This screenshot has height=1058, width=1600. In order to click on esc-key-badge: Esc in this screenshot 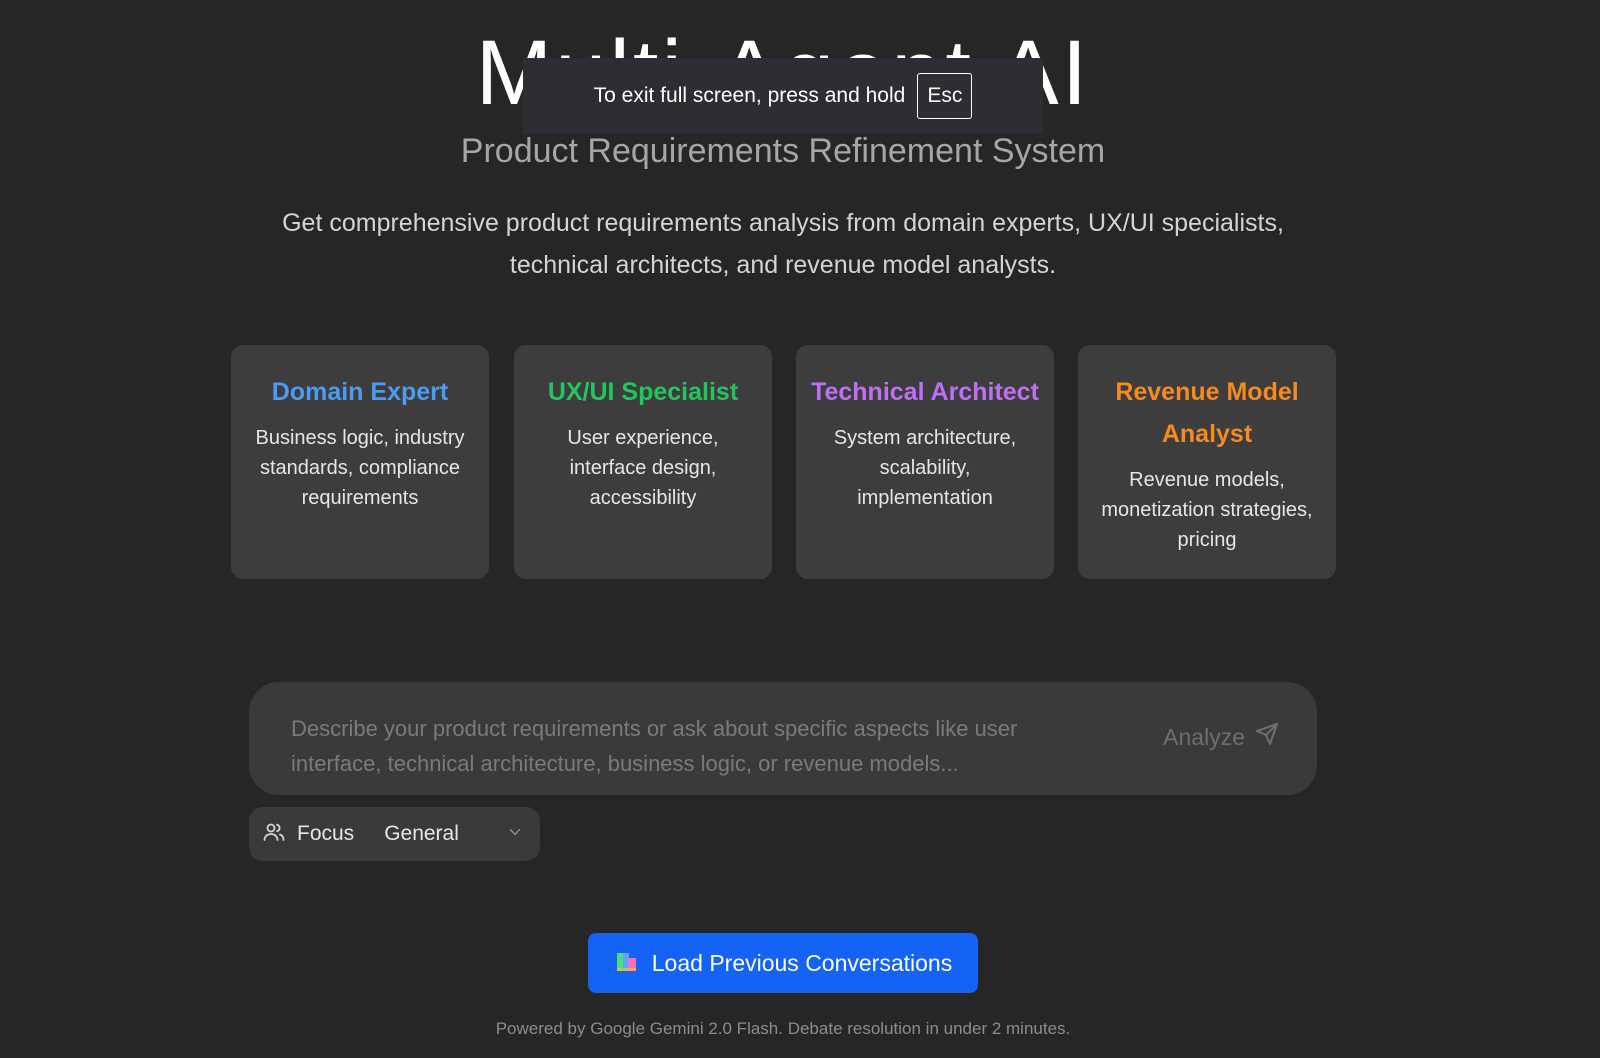, I will do `click(945, 96)`.